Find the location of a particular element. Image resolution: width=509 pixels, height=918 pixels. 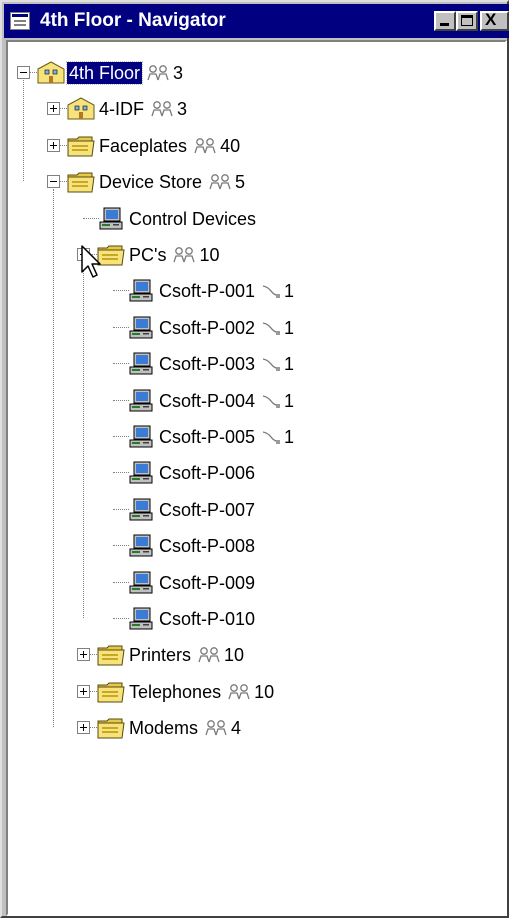

tree-node: Csoft-P-004 1 is located at coordinates (253, 401).